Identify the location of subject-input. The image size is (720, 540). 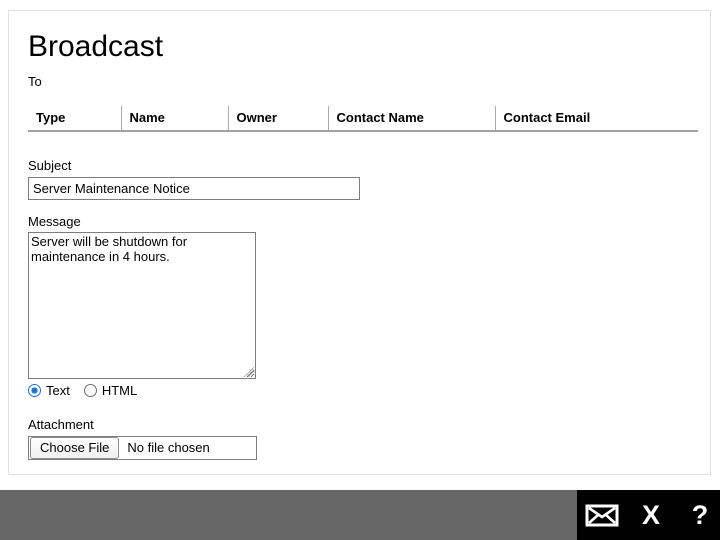
(194, 188).